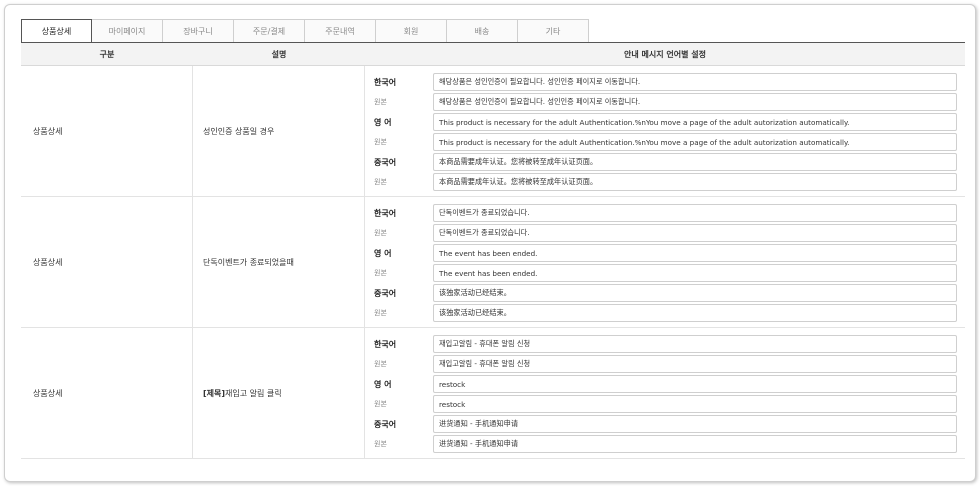 The height and width of the screenshot is (486, 980). Describe the element at coordinates (695, 102) in the screenshot. I see `original-value-korean: 해당상품은 성인인증이 필요합니다. 성인인증 페이지로 이동합니다.` at that location.